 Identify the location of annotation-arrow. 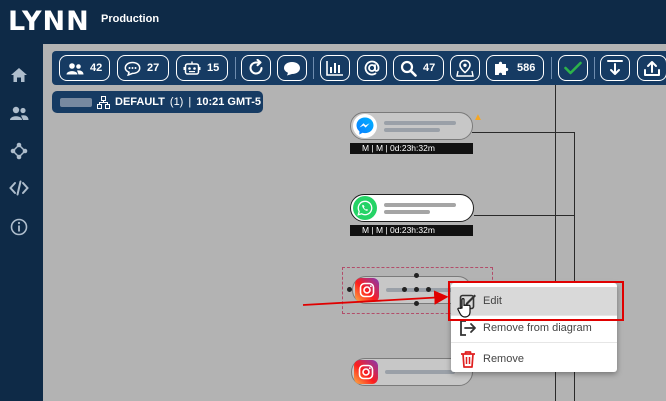
(375, 298).